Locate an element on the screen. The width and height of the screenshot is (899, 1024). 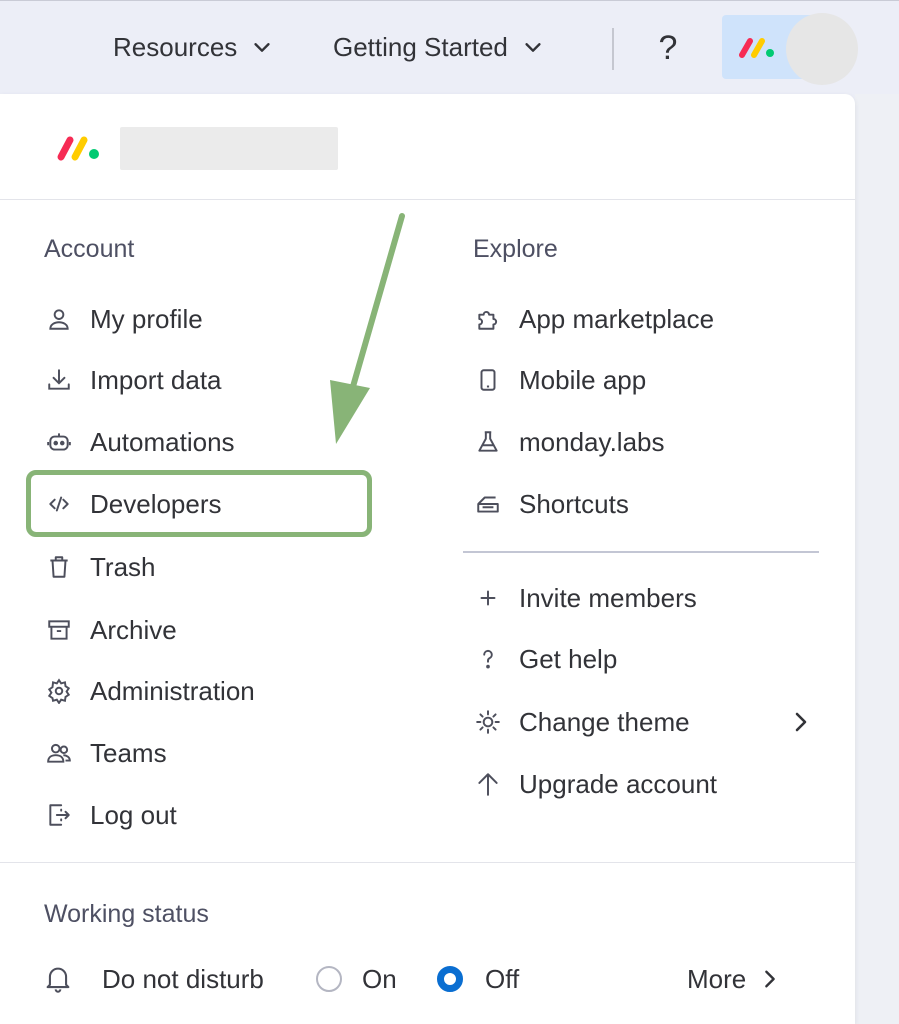
getting-started-label: Getting Started is located at coordinates (420, 46).